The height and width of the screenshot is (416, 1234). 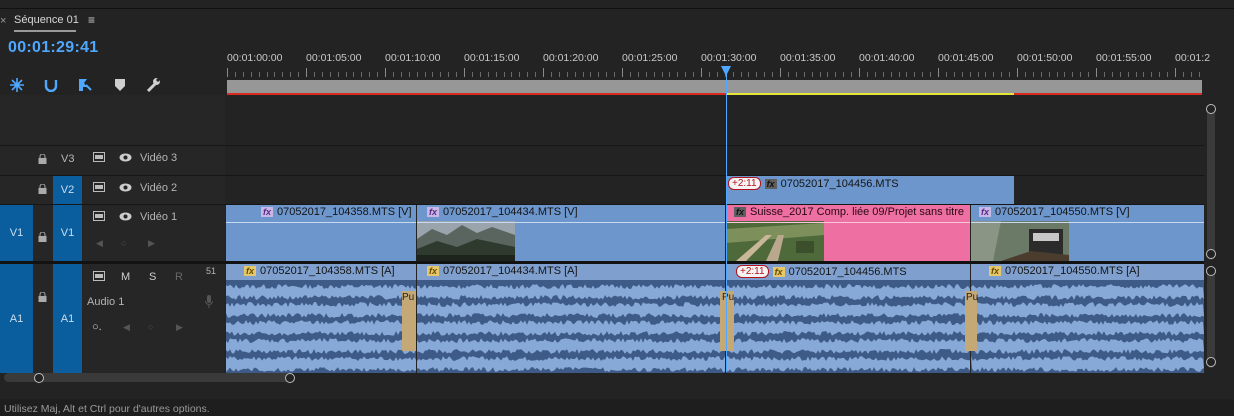 What do you see at coordinates (120, 85) in the screenshot?
I see `marker-icon` at bounding box center [120, 85].